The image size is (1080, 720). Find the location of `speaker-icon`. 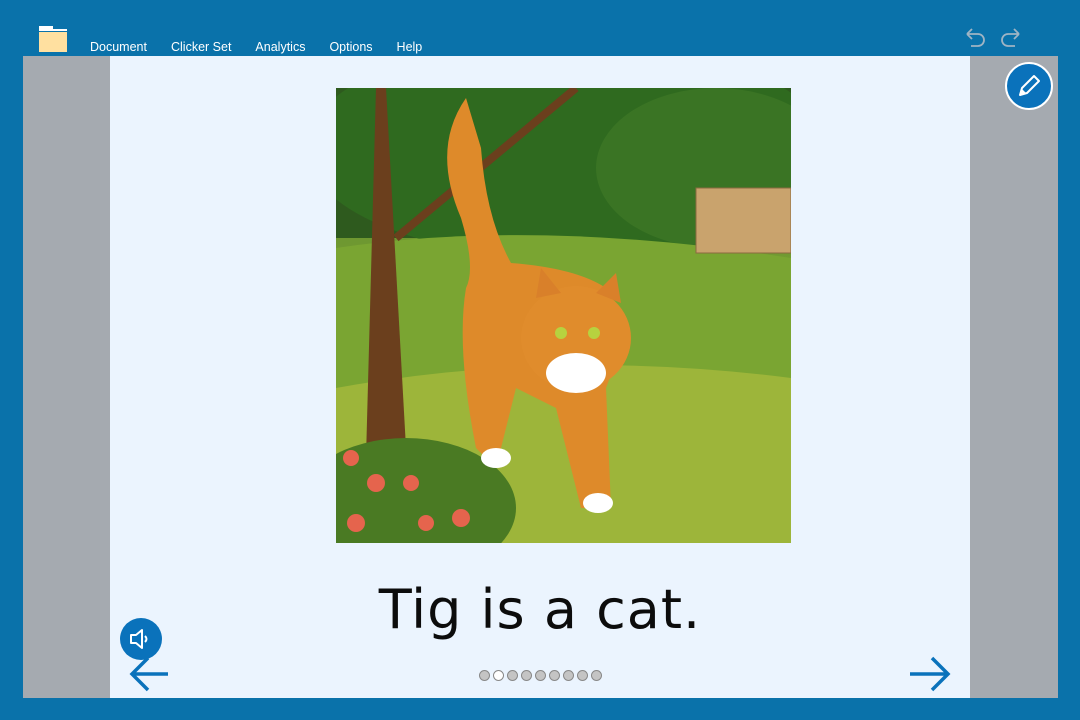

speaker-icon is located at coordinates (139, 639).